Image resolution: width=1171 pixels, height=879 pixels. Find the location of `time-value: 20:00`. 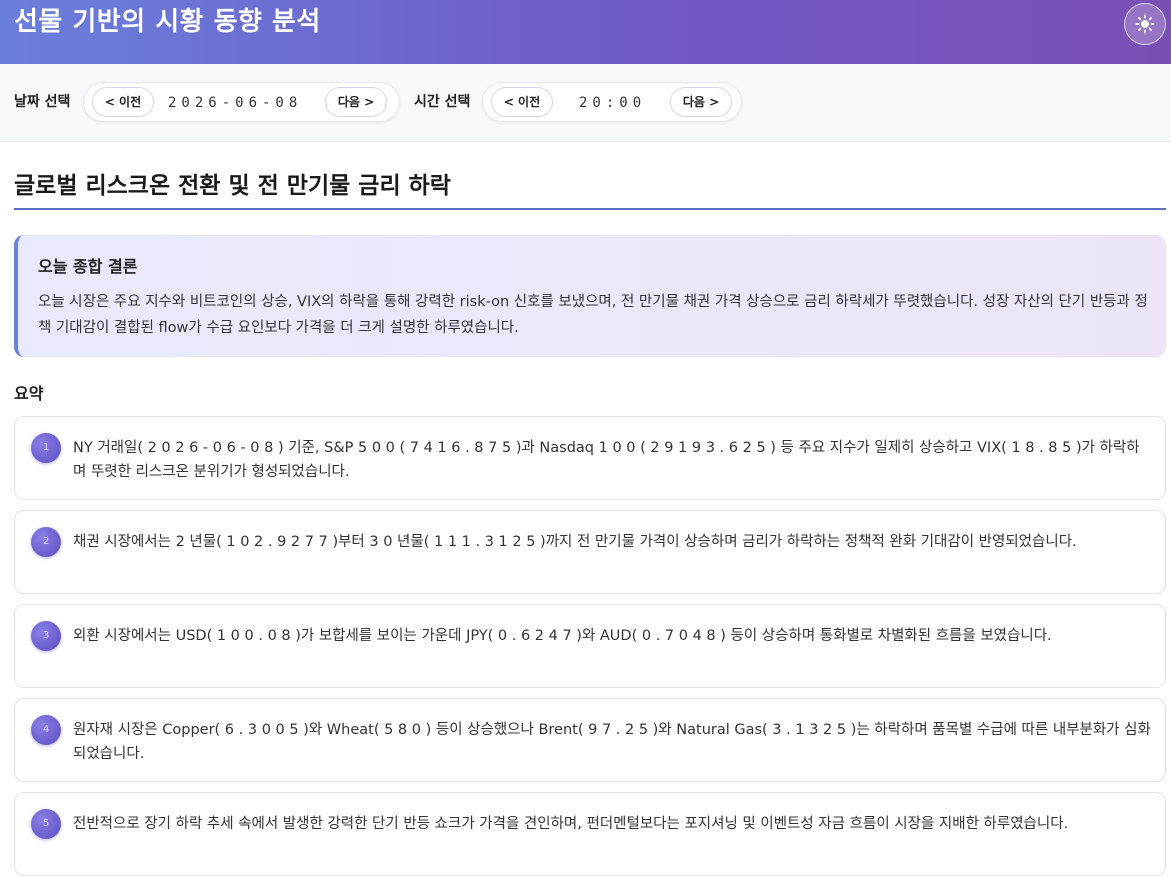

time-value: 20:00 is located at coordinates (612, 103).